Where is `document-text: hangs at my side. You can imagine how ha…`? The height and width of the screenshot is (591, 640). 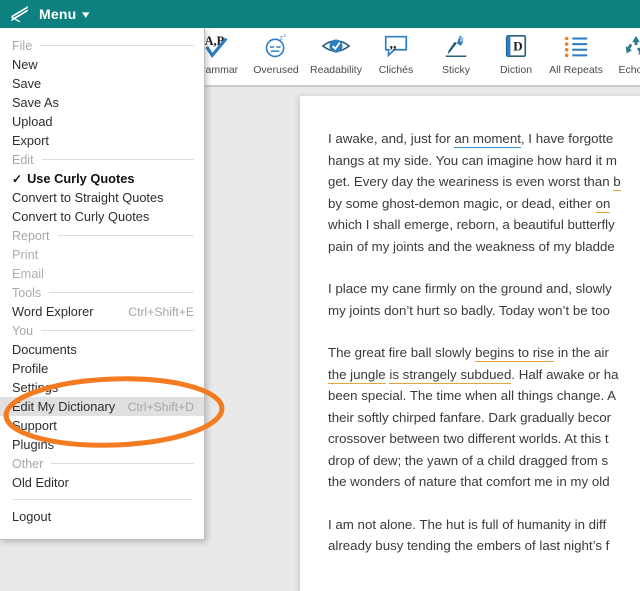 document-text: hangs at my side. You can imagine how ha… is located at coordinates (473, 160).